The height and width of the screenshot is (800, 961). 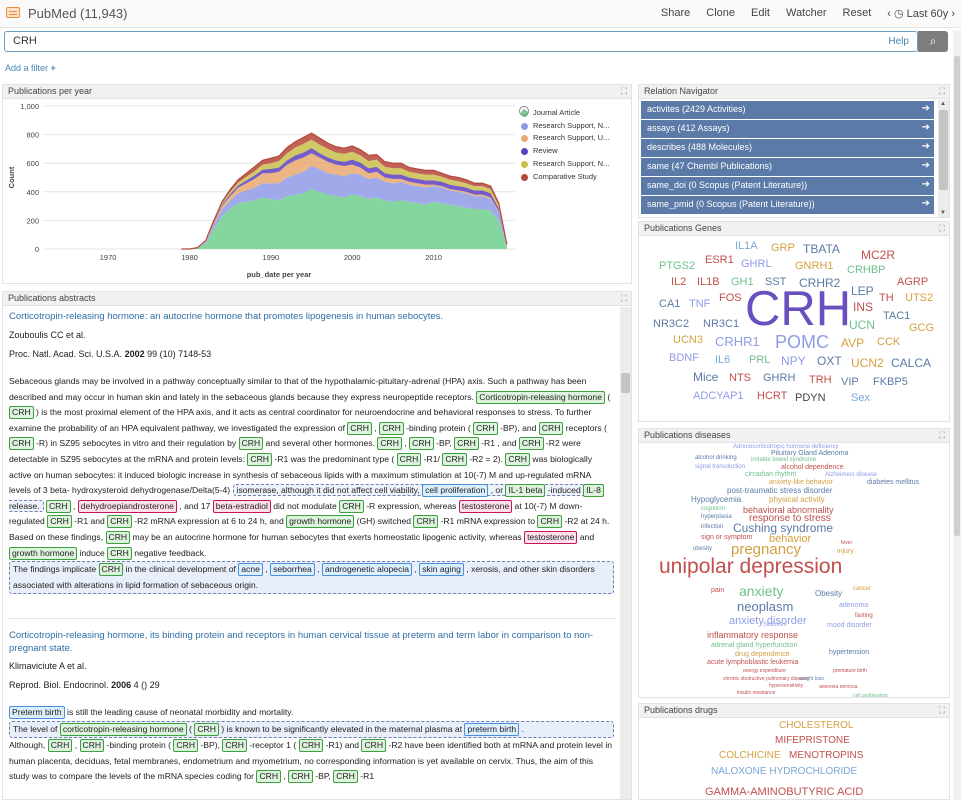 I want to click on disease-word: Seizures, so click(x=774, y=625).